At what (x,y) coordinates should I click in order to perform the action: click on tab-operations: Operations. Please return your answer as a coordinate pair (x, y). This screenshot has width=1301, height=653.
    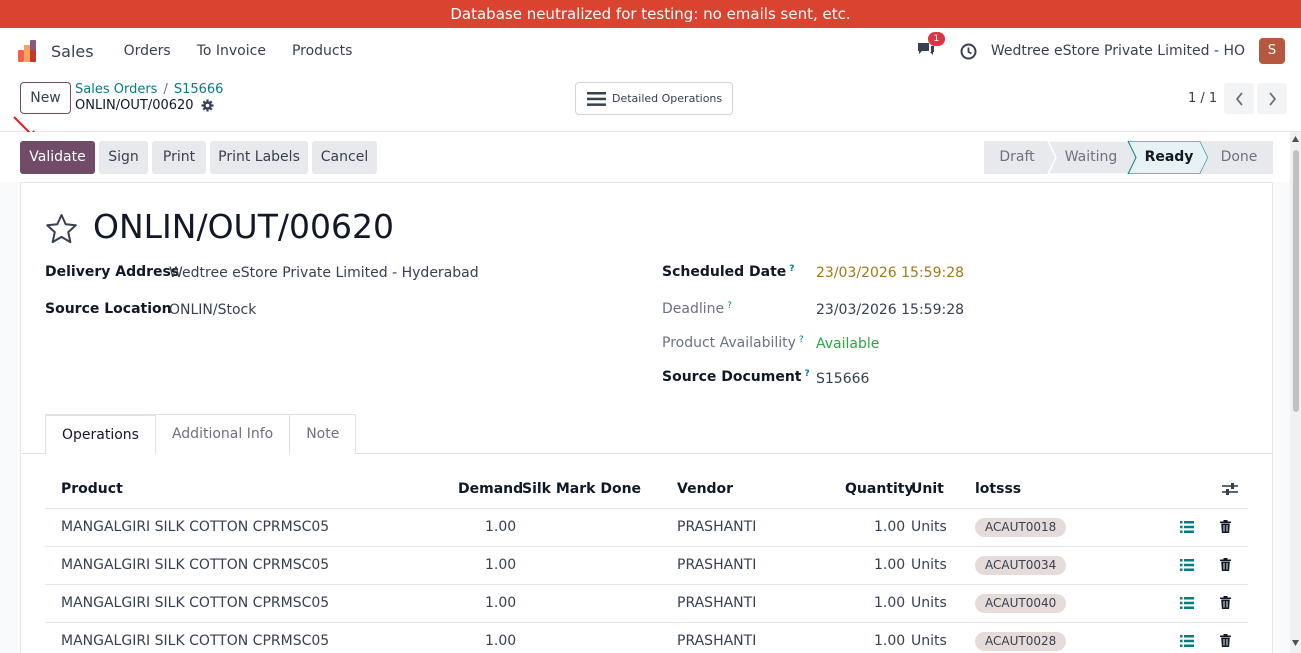
    Looking at the image, I should click on (100, 434).